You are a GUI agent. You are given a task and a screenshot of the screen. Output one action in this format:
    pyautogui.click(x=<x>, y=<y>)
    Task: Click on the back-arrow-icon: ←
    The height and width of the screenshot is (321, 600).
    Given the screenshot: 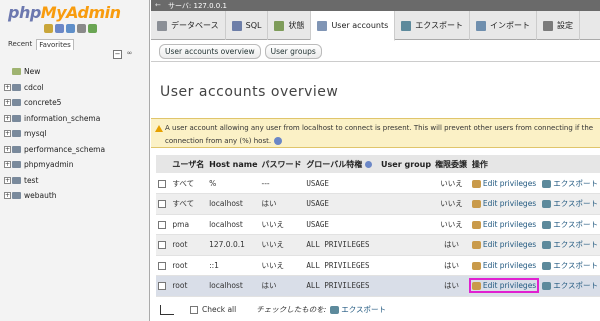 What is the action you would take?
    pyautogui.click(x=158, y=5)
    